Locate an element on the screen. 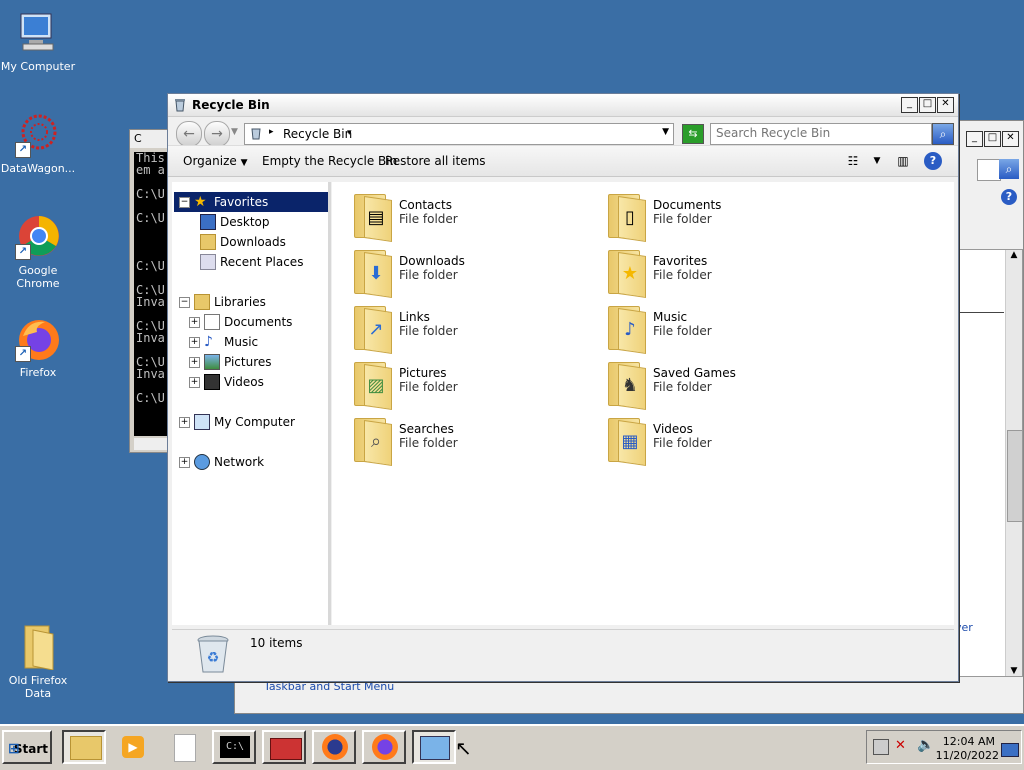  nav-item-my-computer: + My Computer is located at coordinates (253, 422).